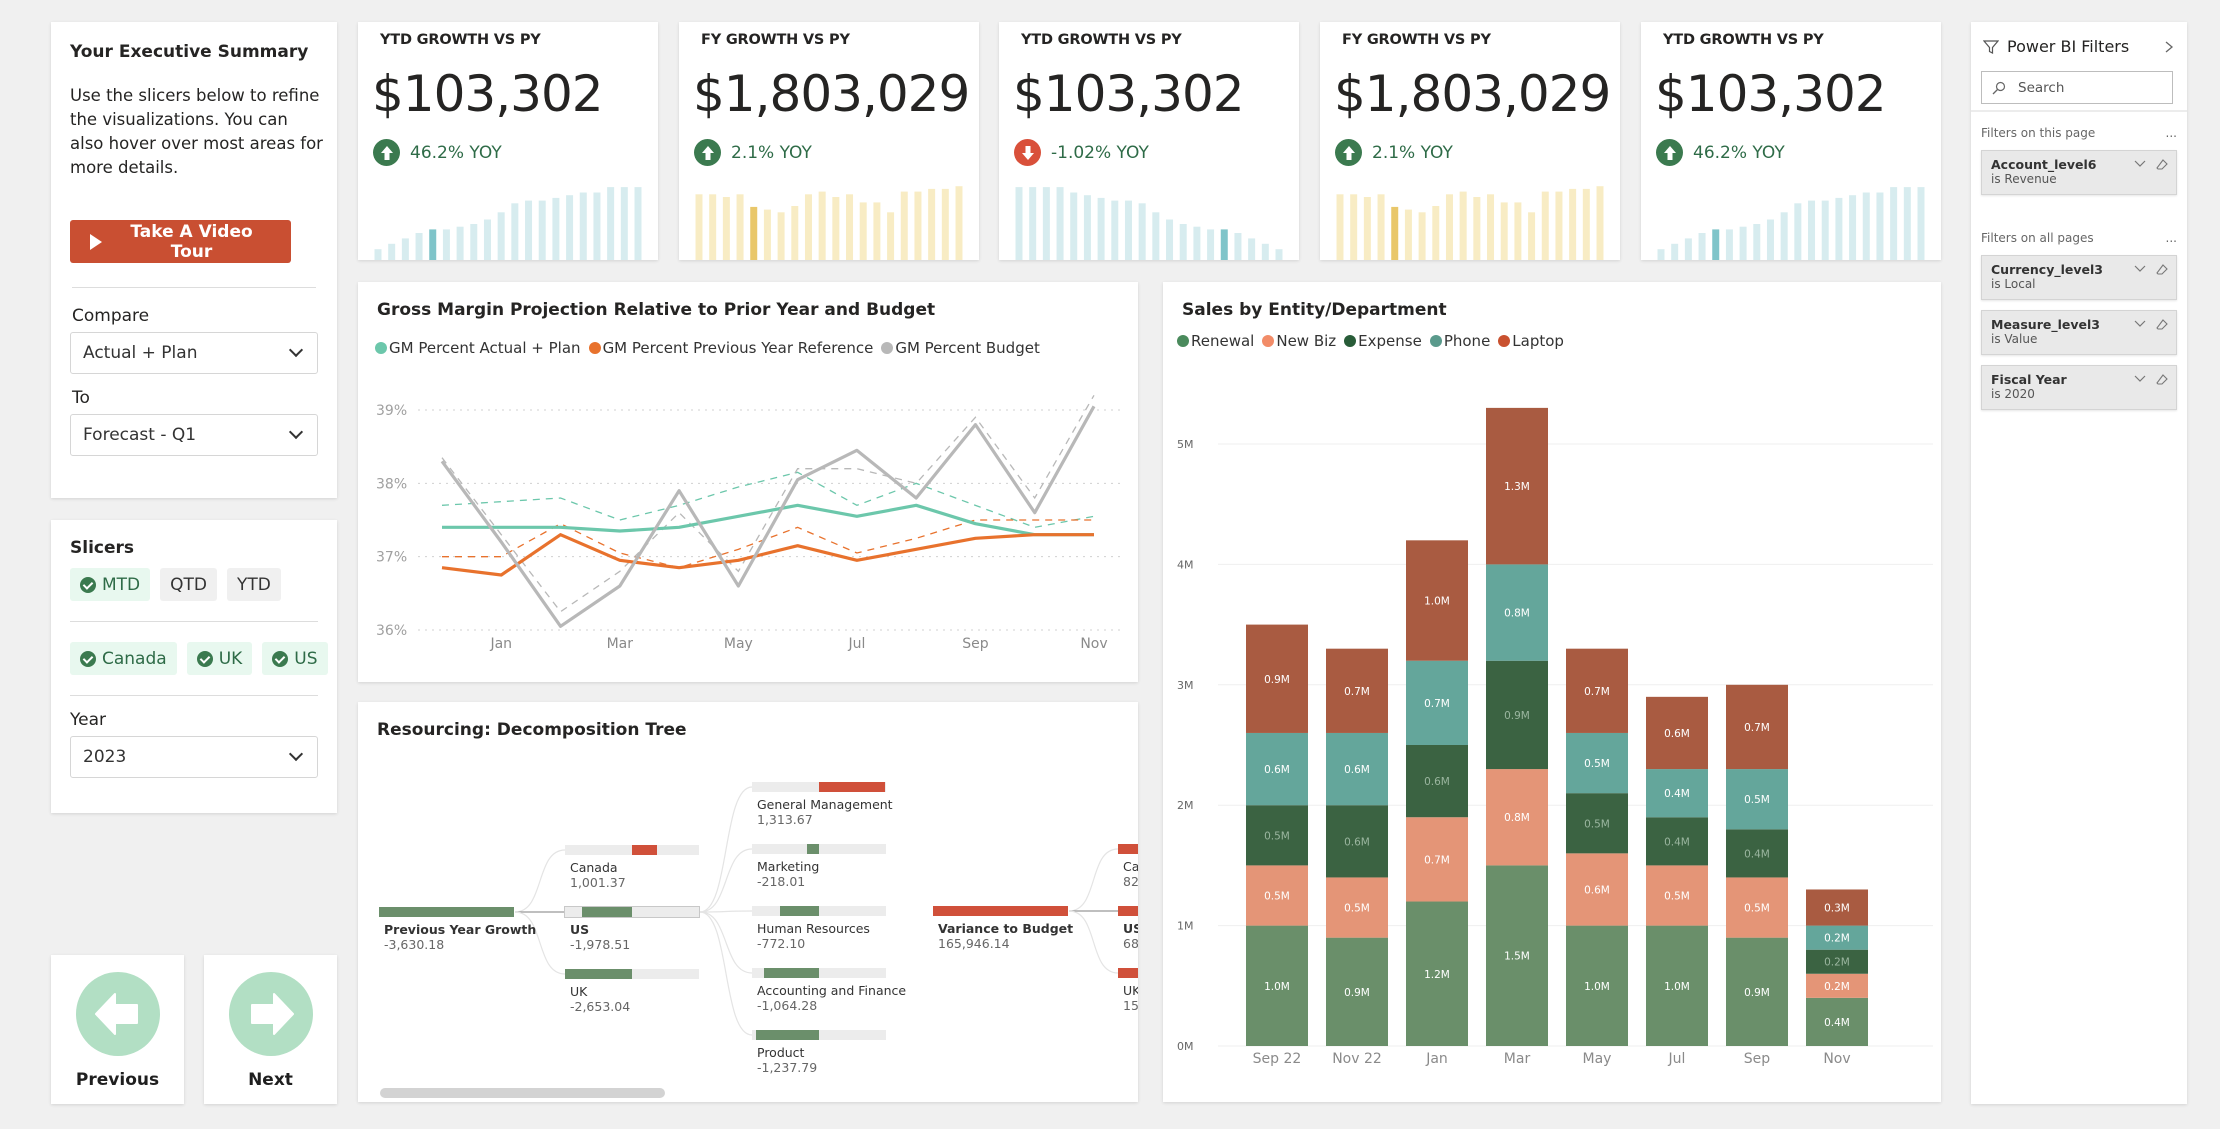 The image size is (2220, 1129). I want to click on bar-data-label: 0.4M, so click(1837, 1023).